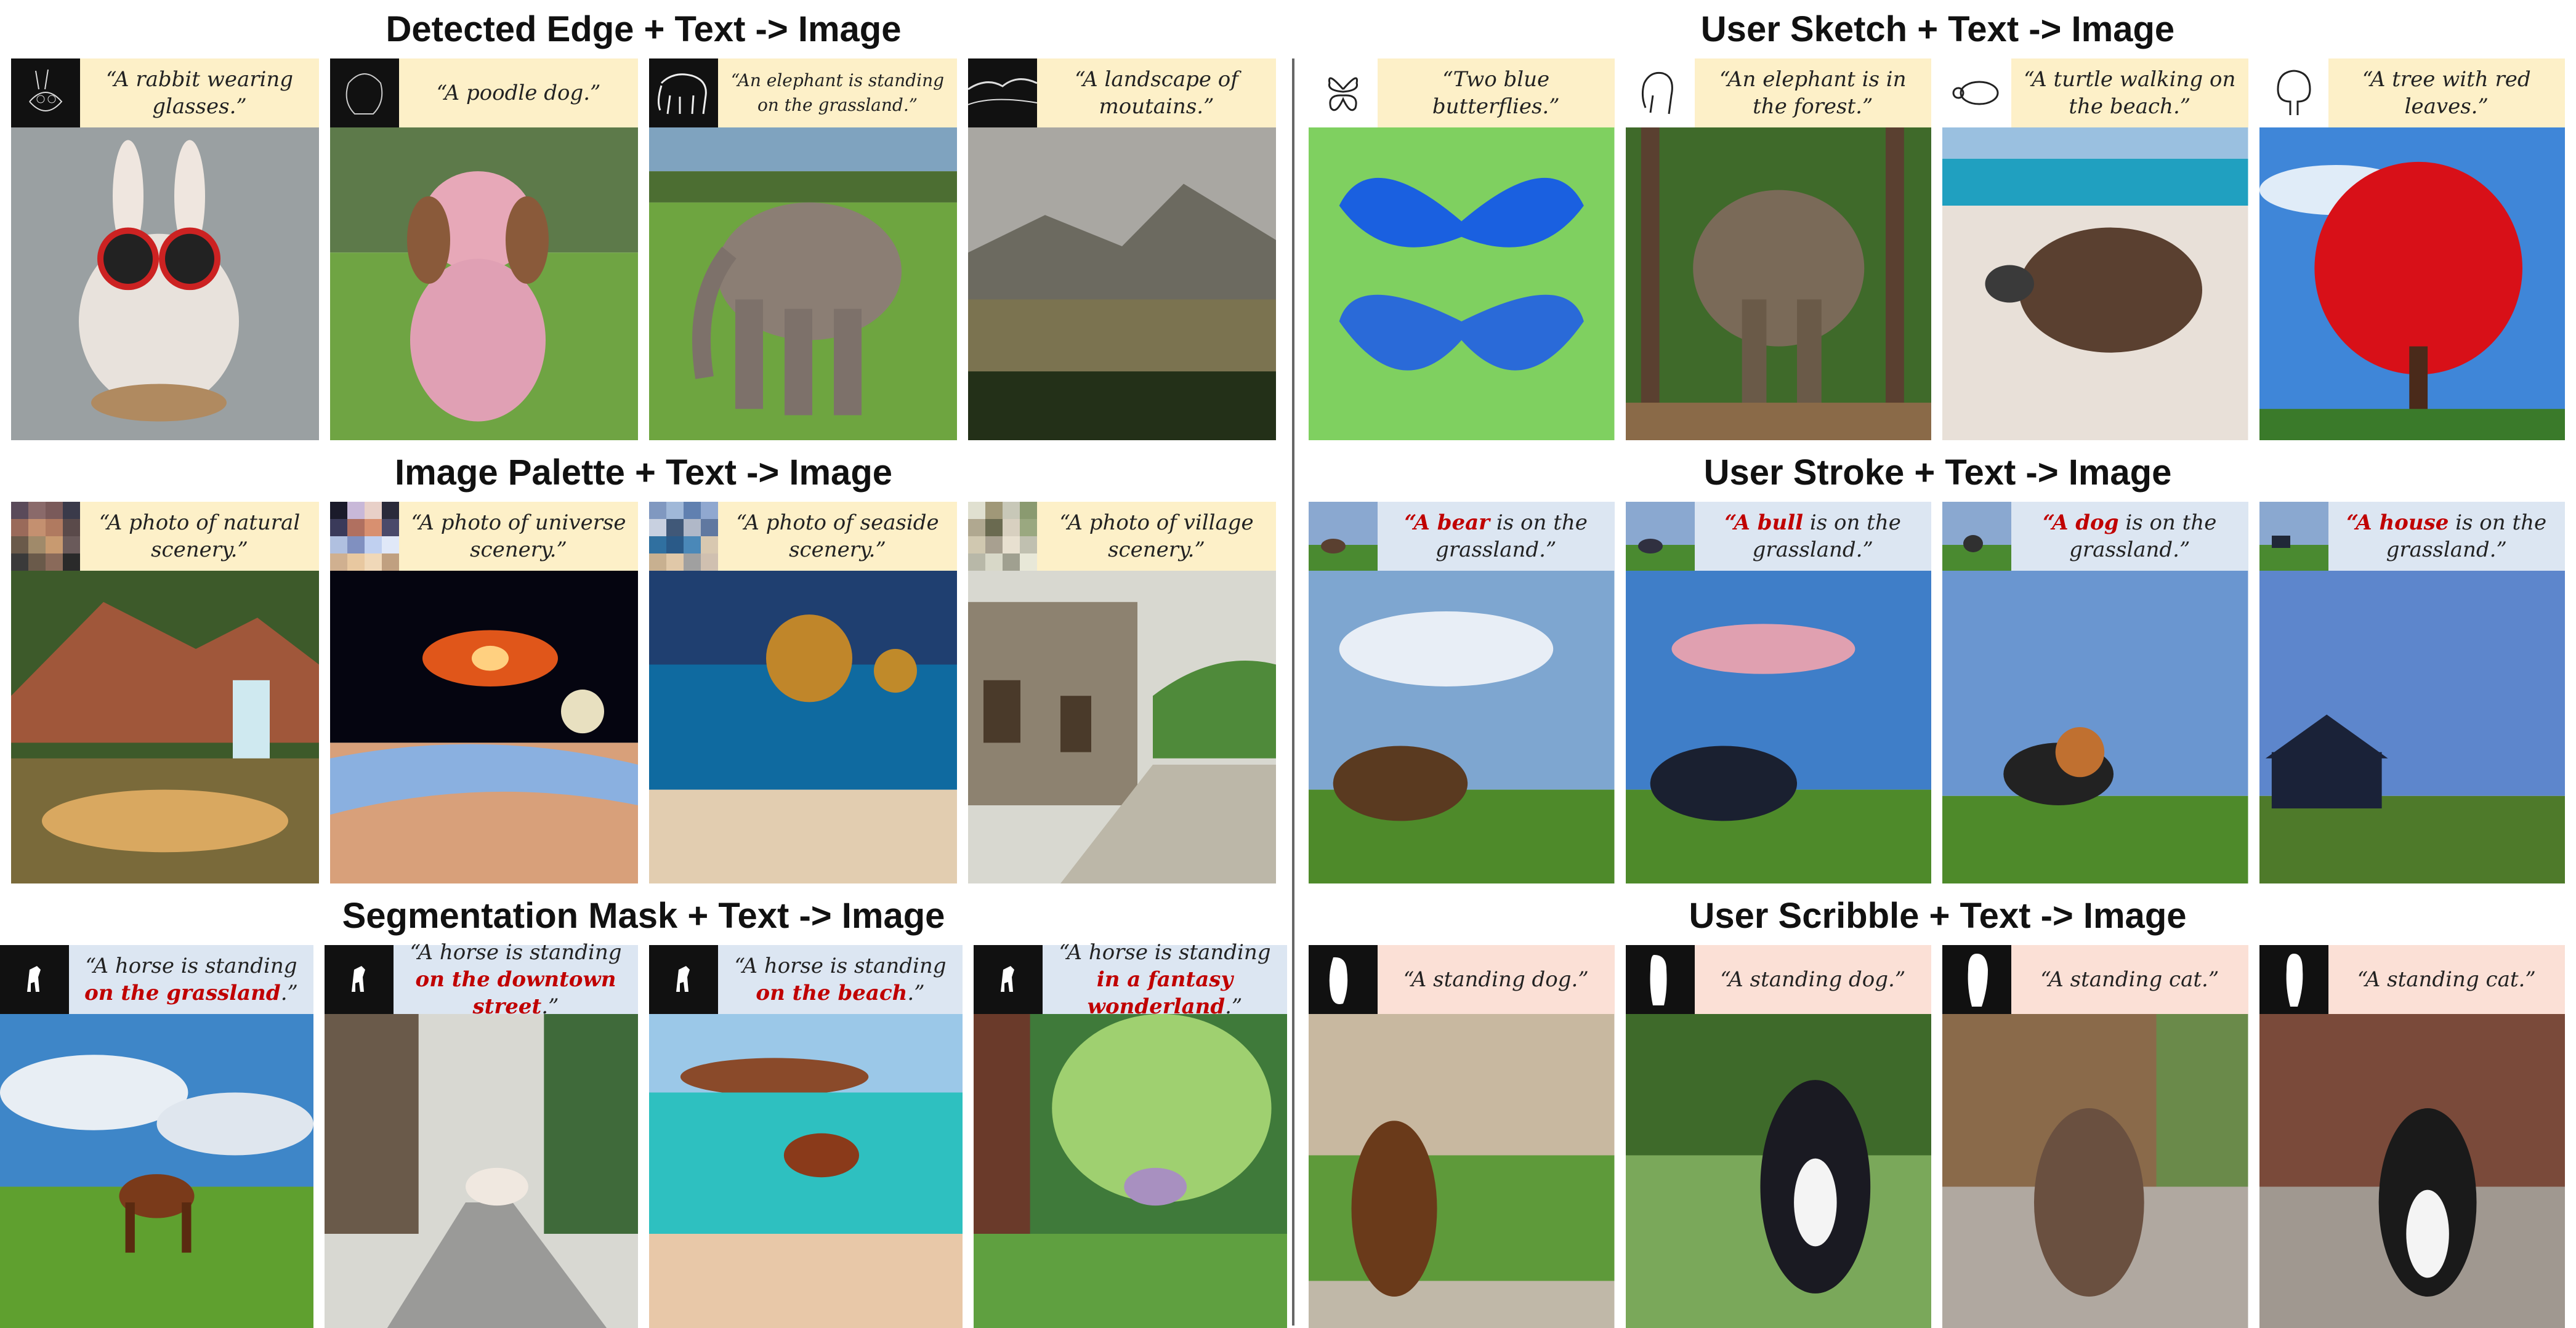 This screenshot has height=1328, width=2576. I want to click on generated-image-seaside-scenery, so click(803, 727).